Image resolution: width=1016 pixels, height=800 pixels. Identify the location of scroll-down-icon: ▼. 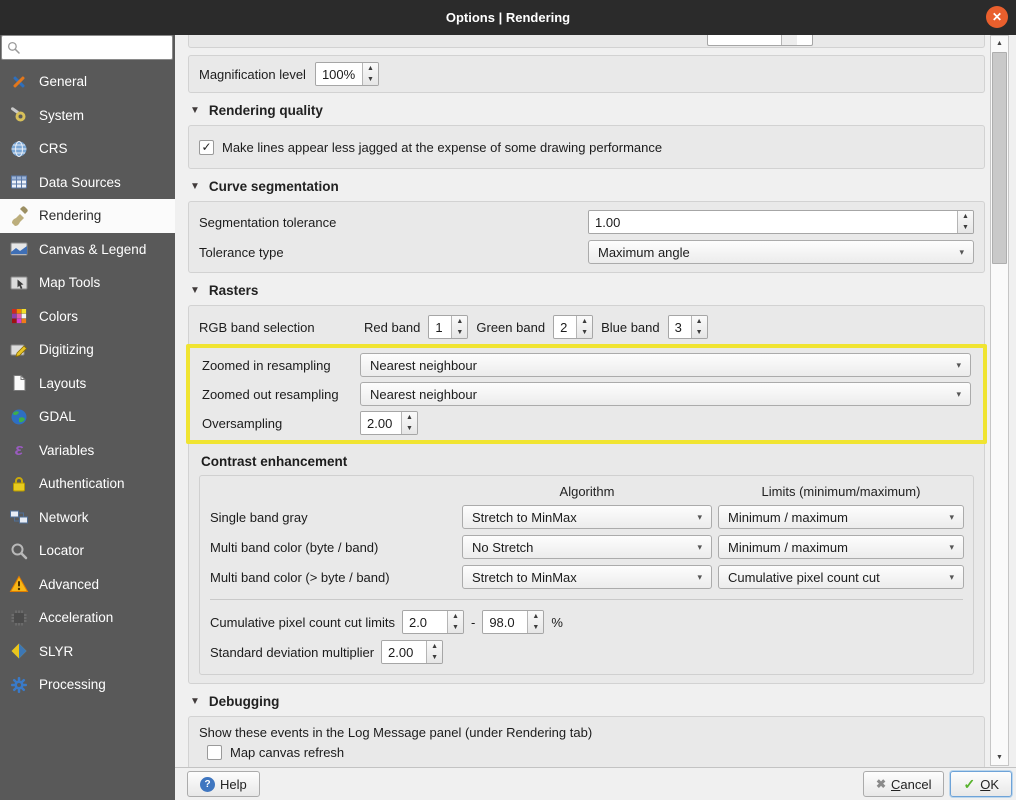
(999, 757).